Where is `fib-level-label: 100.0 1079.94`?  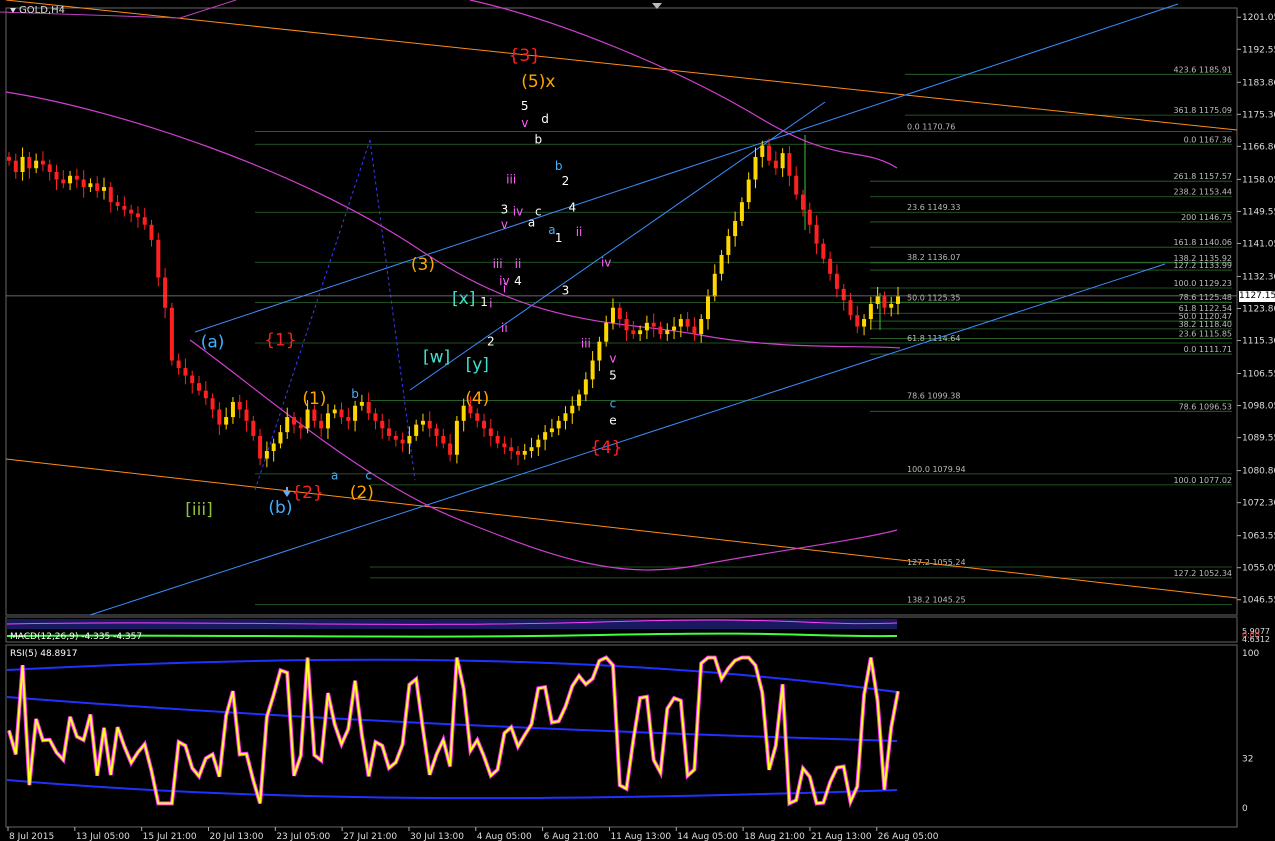 fib-level-label: 100.0 1079.94 is located at coordinates (936, 469).